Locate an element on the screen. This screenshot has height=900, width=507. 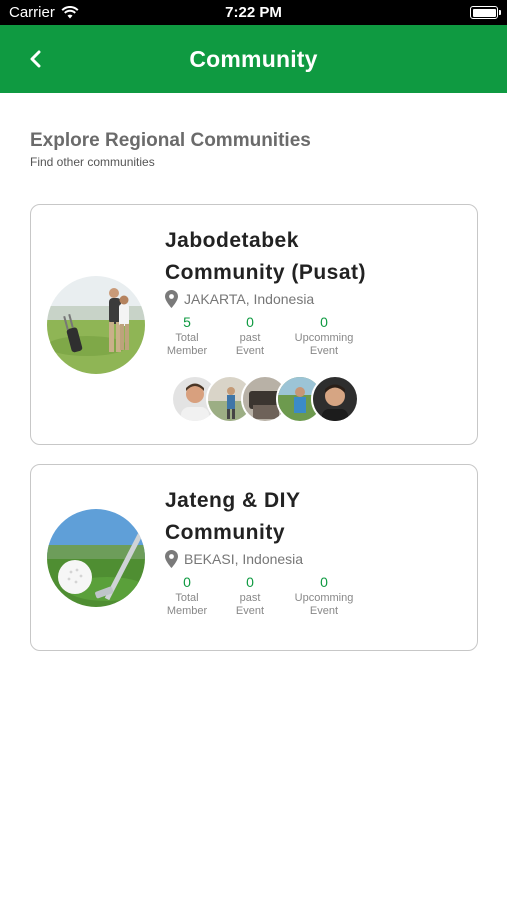
community-location: BEKASI, Indonesia is located at coordinates (314, 559).